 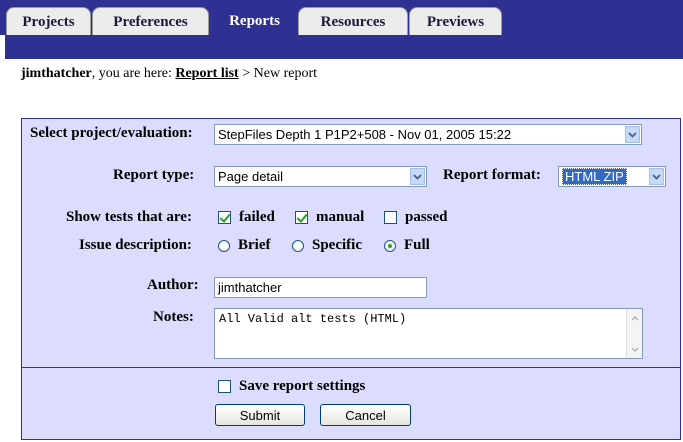 I want to click on breadcrumb-prefix: , you are here:, so click(x=133, y=73).